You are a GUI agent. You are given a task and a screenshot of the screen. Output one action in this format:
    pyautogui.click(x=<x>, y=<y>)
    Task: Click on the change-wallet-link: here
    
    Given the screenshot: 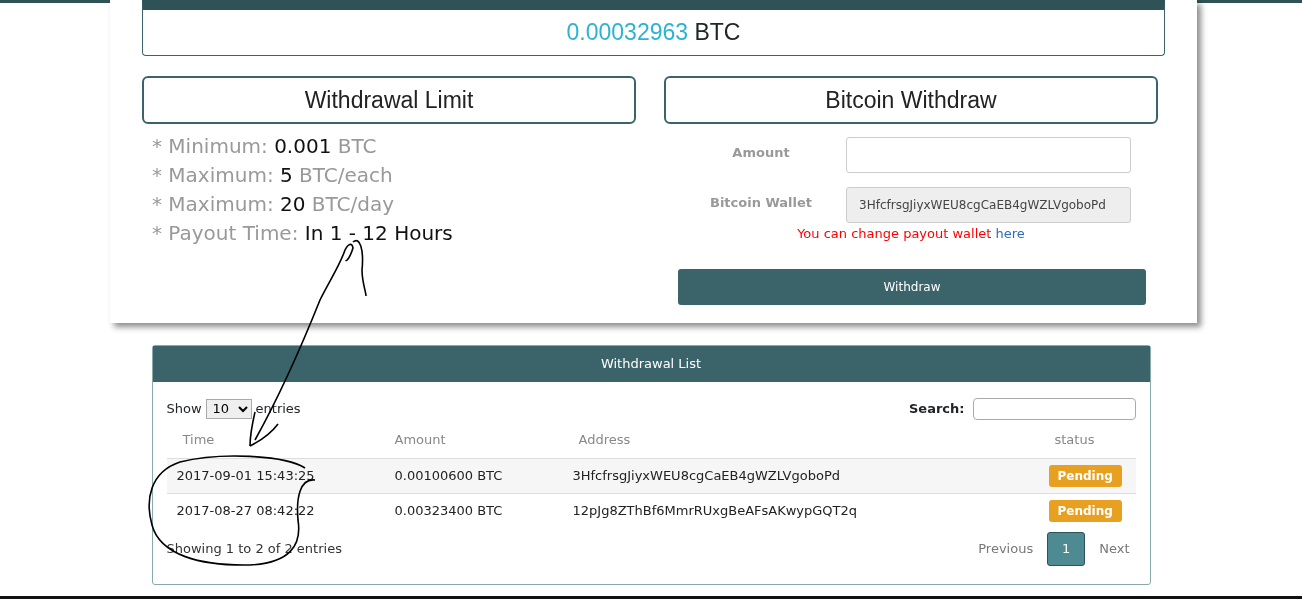 What is the action you would take?
    pyautogui.click(x=1010, y=233)
    